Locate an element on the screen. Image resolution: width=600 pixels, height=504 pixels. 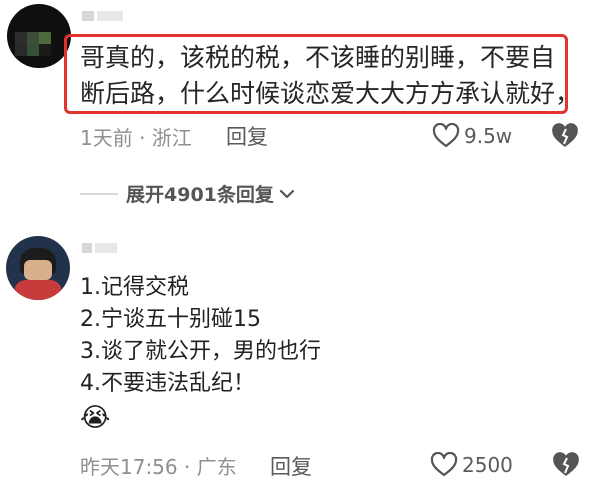
comment-time-location: 昨天17:56 · 广东 is located at coordinates (158, 467).